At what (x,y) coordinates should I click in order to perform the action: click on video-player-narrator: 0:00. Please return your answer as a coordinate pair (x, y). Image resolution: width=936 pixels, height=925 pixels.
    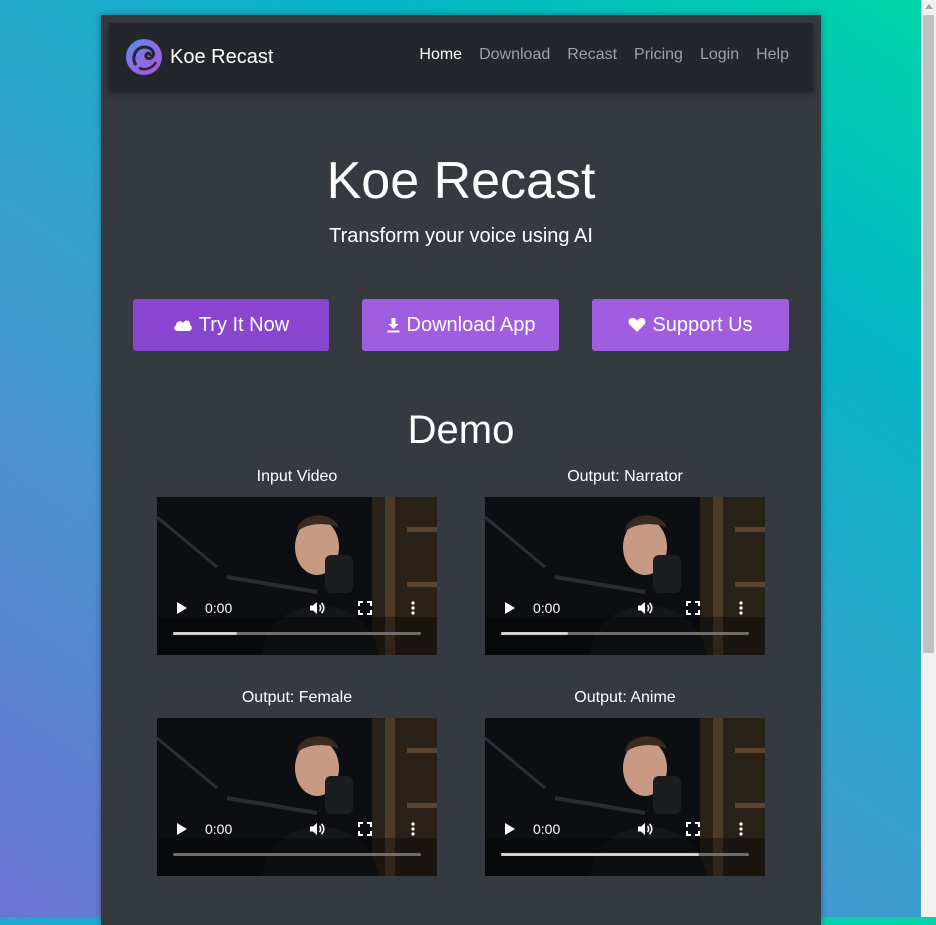
    Looking at the image, I should click on (625, 576).